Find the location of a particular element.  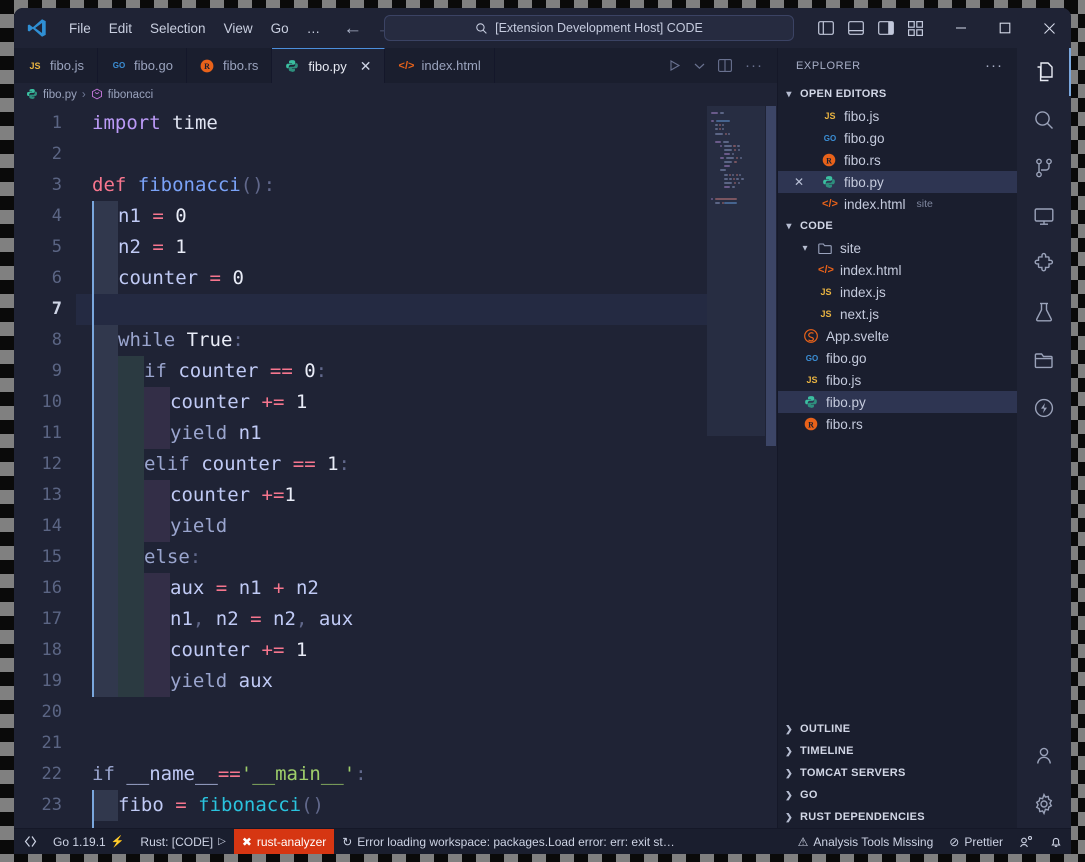

code-line: yield is located at coordinates (391, 526).